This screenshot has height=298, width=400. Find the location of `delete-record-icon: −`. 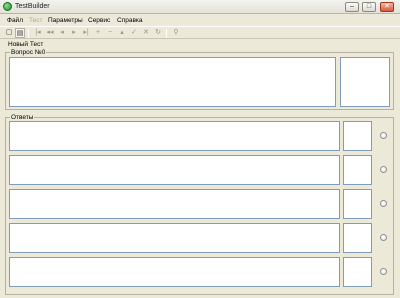

delete-record-icon: − is located at coordinates (110, 33).